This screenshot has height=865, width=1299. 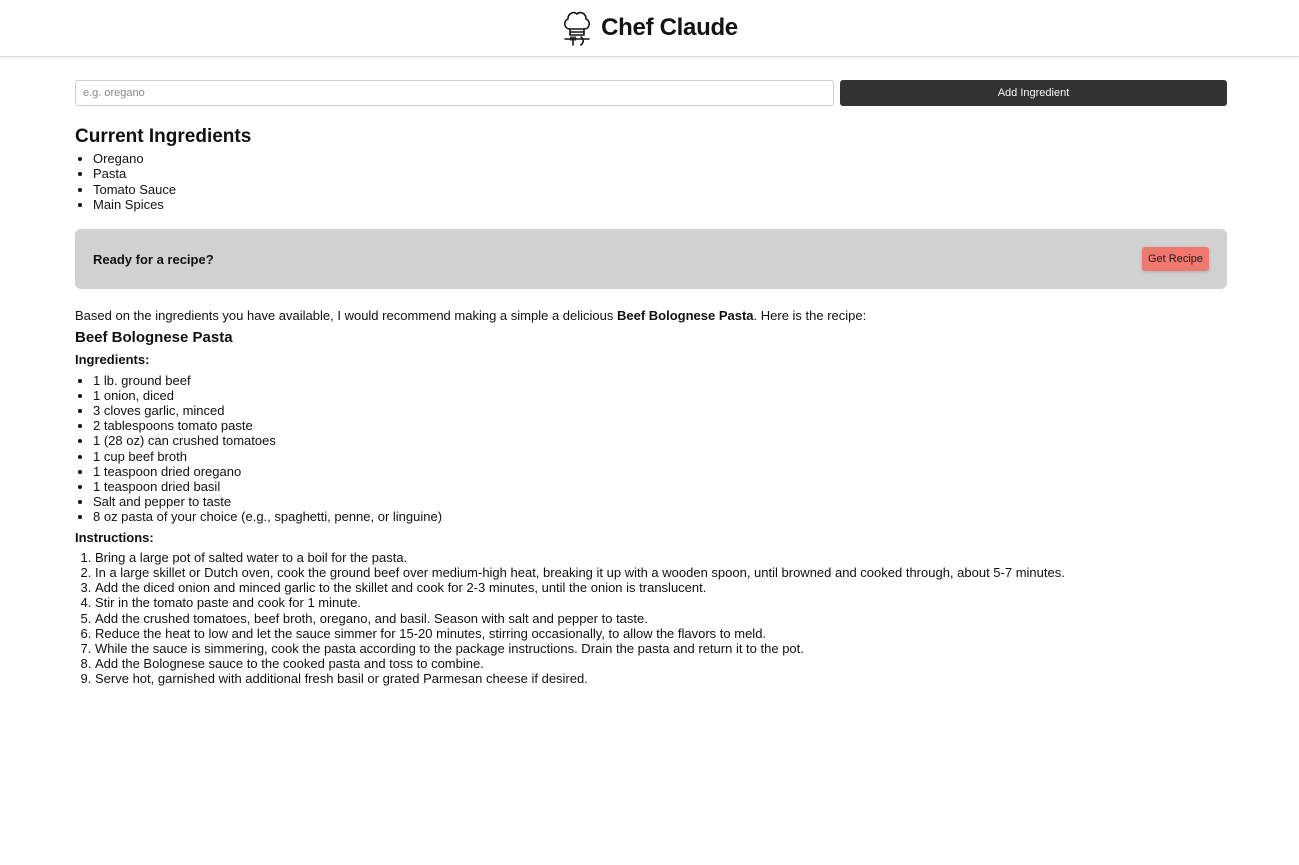 I want to click on add-ingredient-form: Add Ingredient, so click(x=651, y=93).